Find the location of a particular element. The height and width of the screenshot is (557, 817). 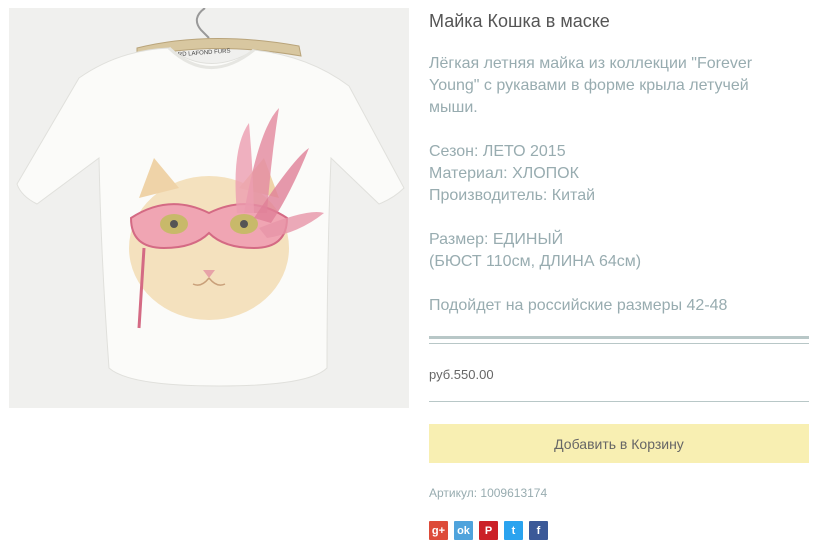

product-sku: Артикул: 1009613174 is located at coordinates (488, 493).